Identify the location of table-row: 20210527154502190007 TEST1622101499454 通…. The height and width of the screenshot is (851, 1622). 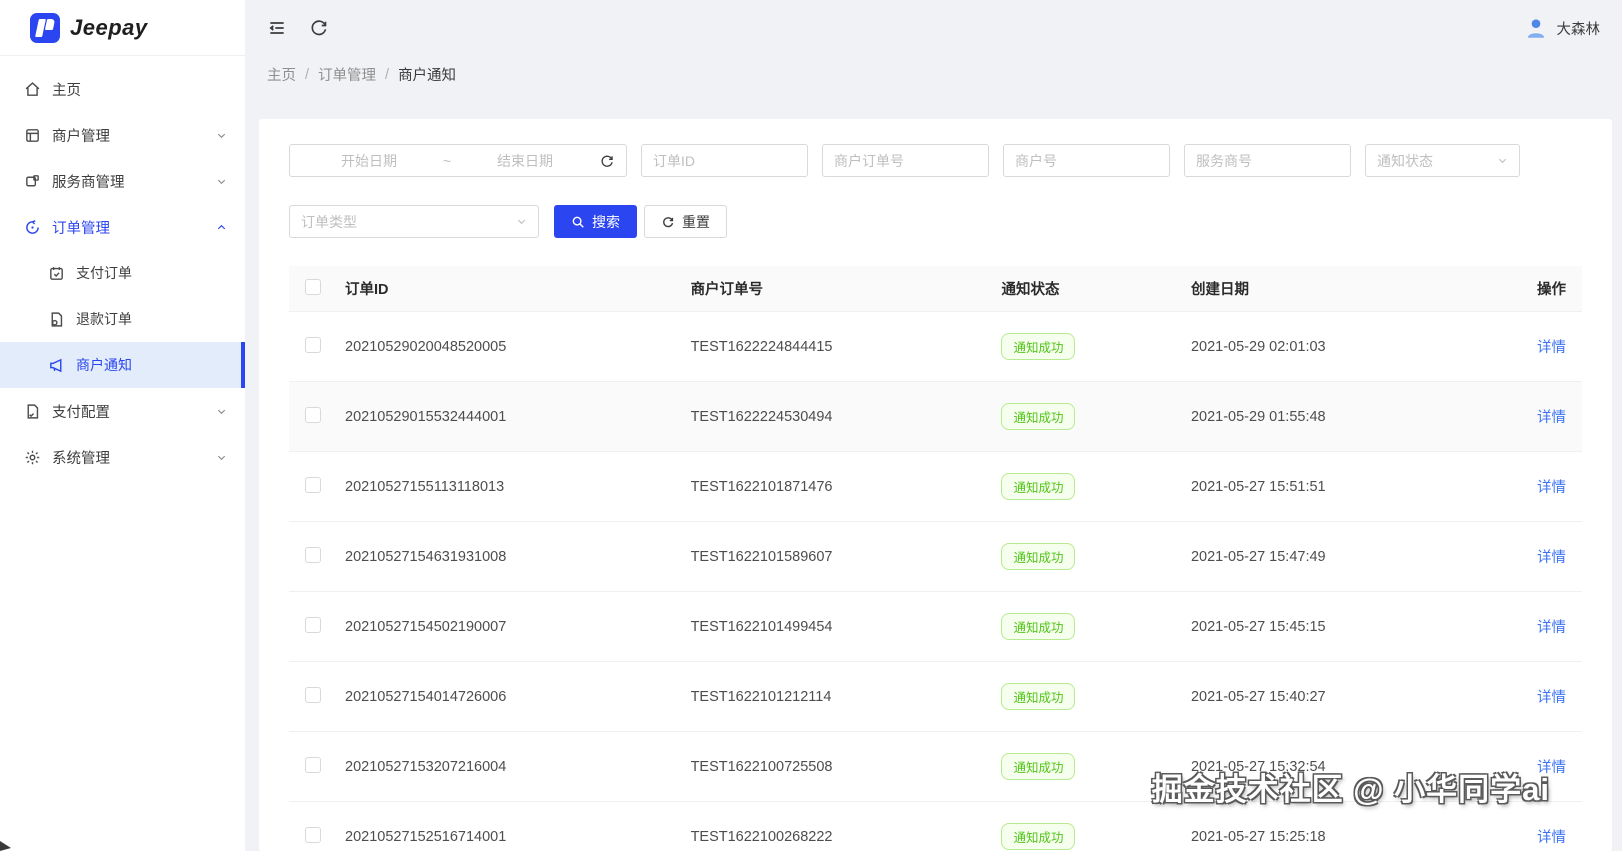
(935, 626).